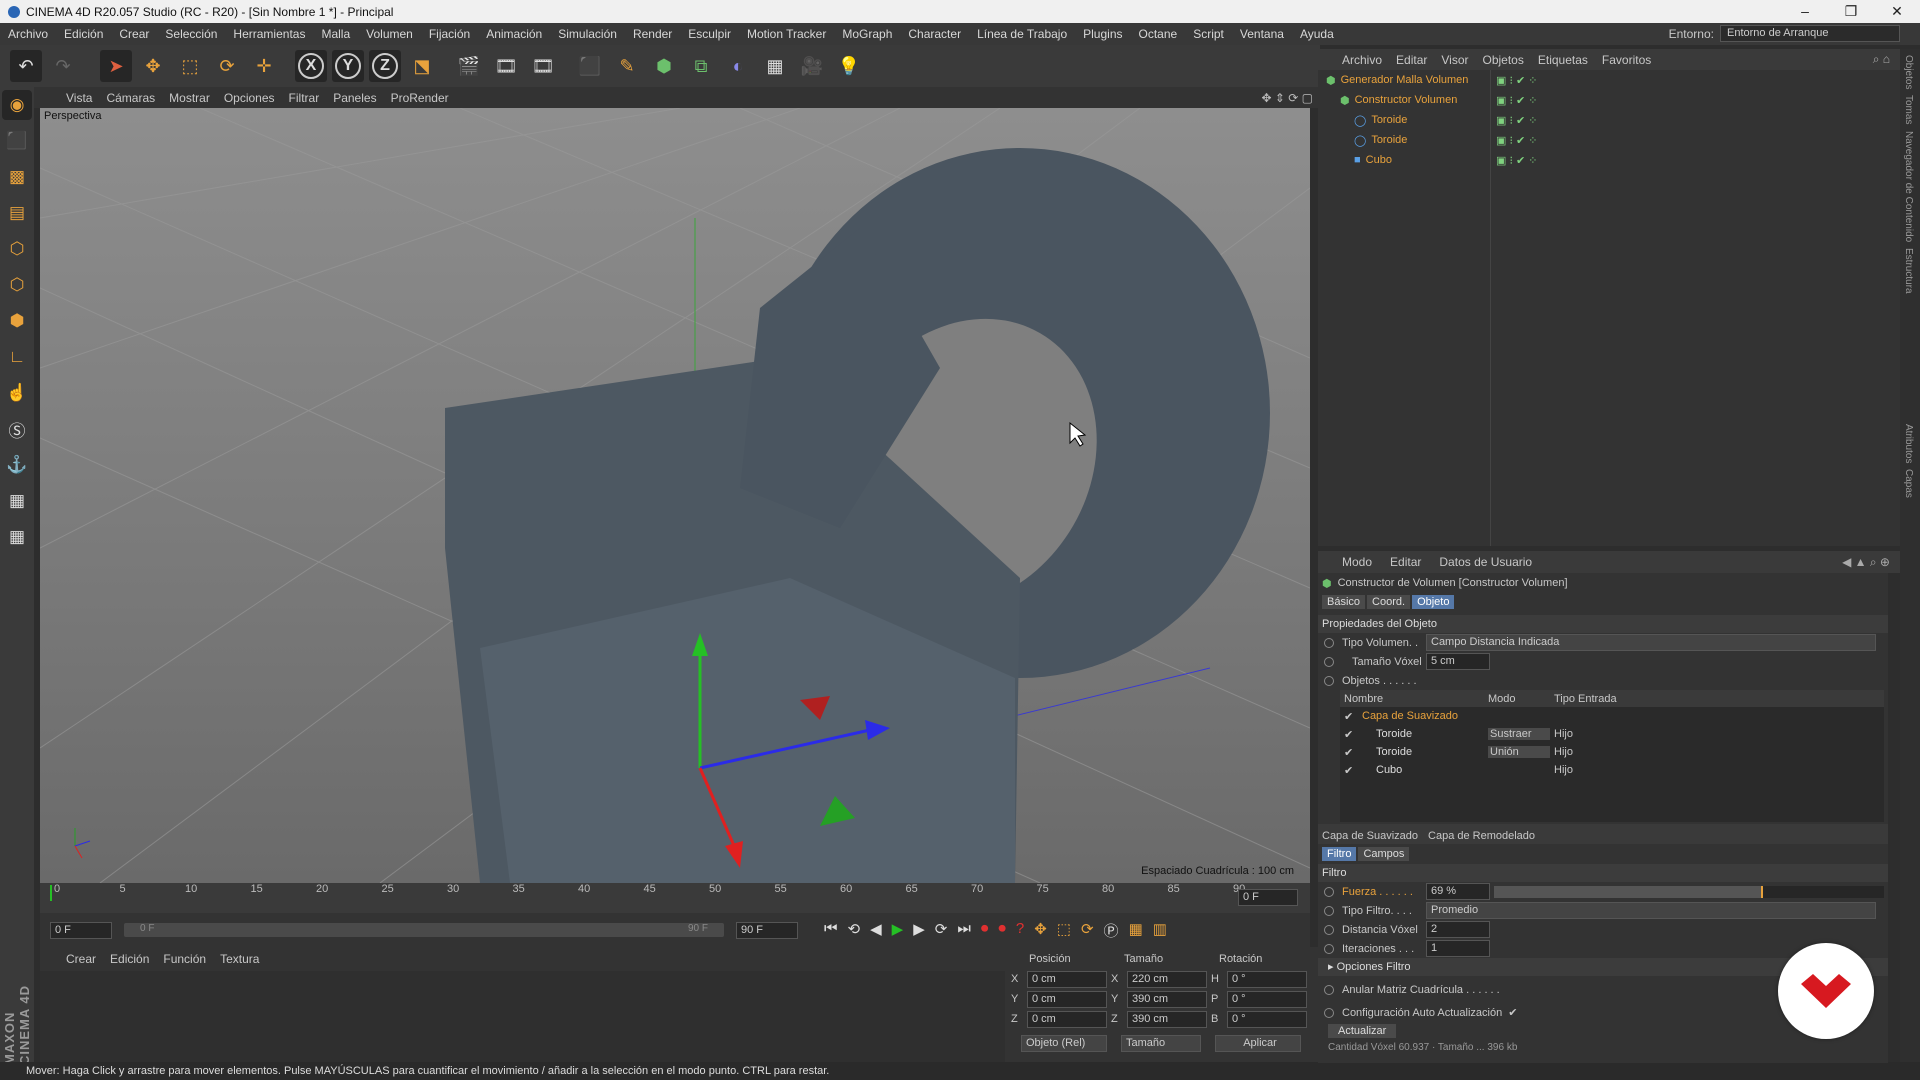  Describe the element at coordinates (1651, 910) in the screenshot. I see `filter-type-select: Promedio` at that location.